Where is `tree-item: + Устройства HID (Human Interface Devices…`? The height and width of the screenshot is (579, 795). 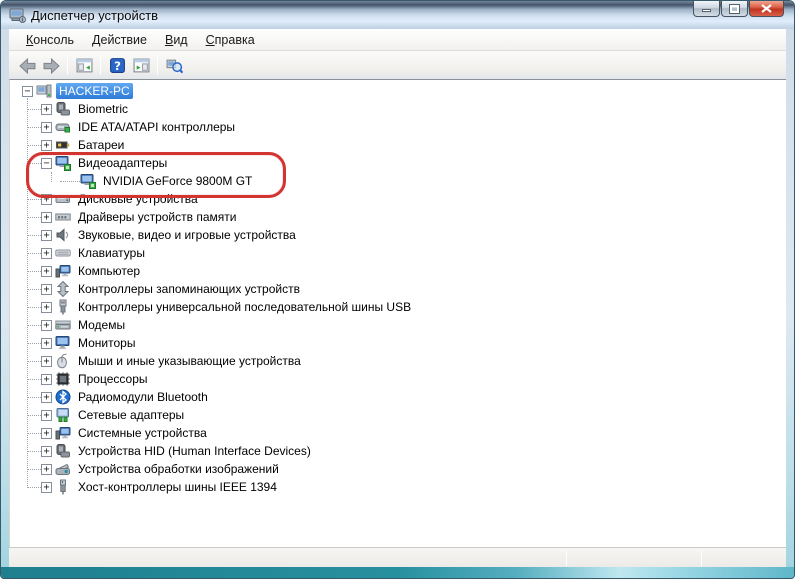 tree-item: + Устройства HID (Human Interface Devices… is located at coordinates (398, 451).